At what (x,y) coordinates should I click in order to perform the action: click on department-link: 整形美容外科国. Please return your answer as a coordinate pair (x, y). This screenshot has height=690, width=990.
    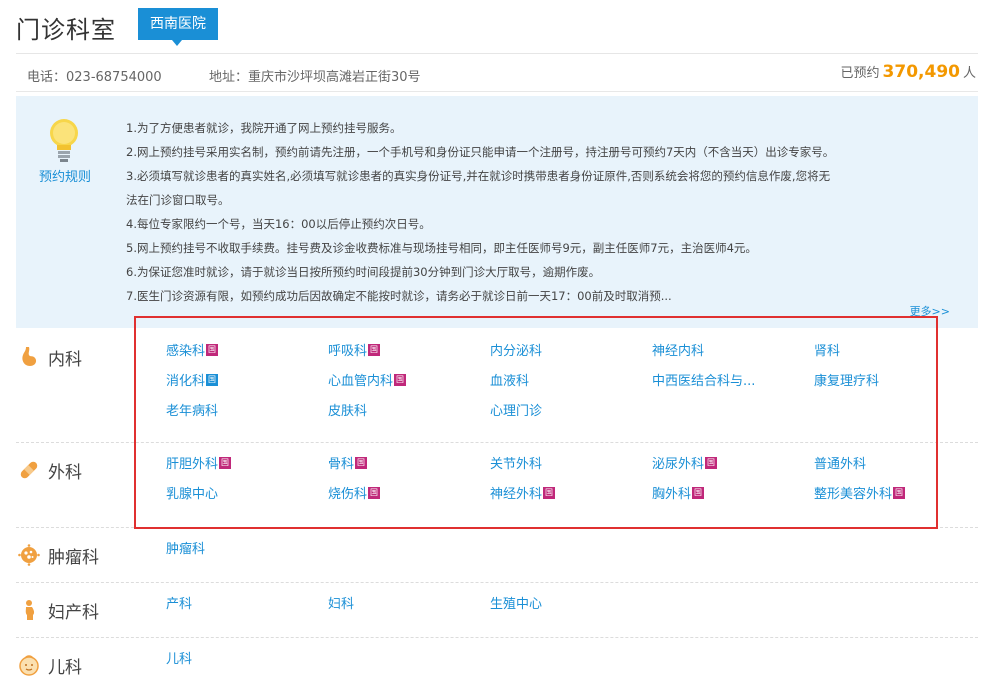
    Looking at the image, I should click on (860, 492).